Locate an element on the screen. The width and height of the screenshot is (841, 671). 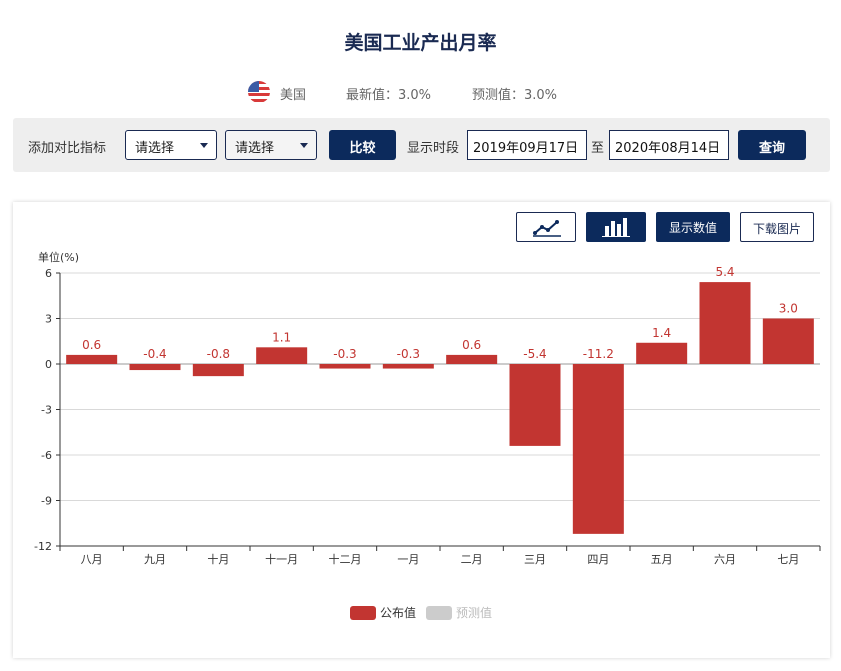
x-tick-label: 五月 is located at coordinates (662, 559).